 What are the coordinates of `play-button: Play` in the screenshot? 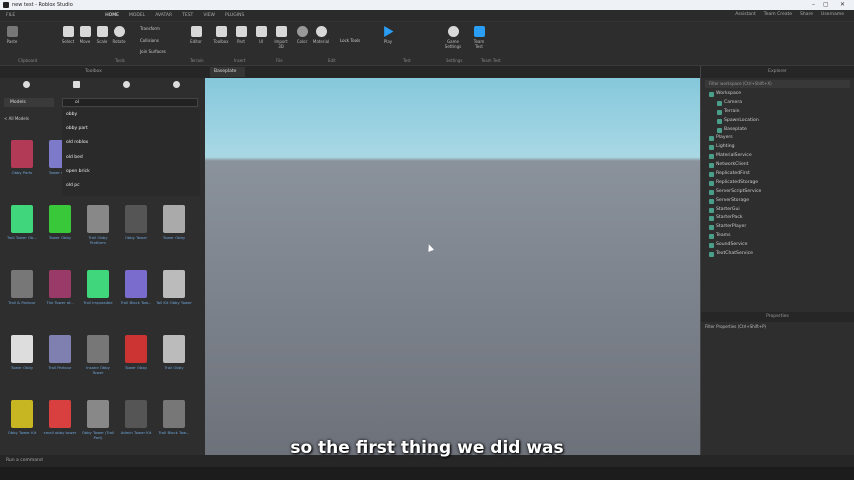 It's located at (388, 35).